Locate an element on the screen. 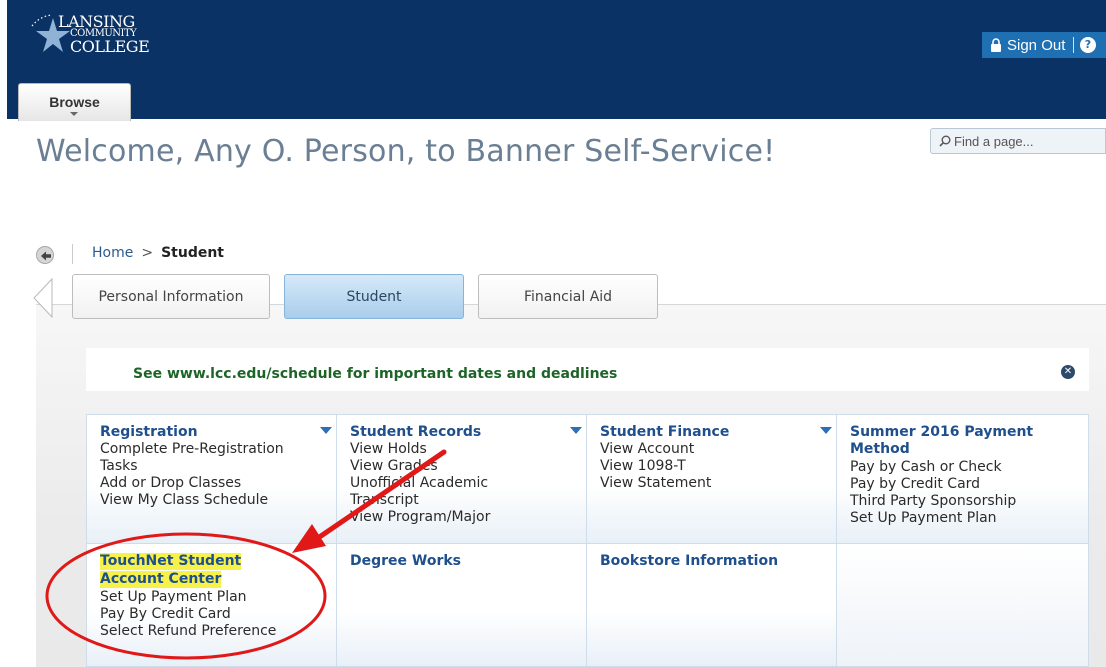  breadcrumb-home-link: Home is located at coordinates (112, 253).